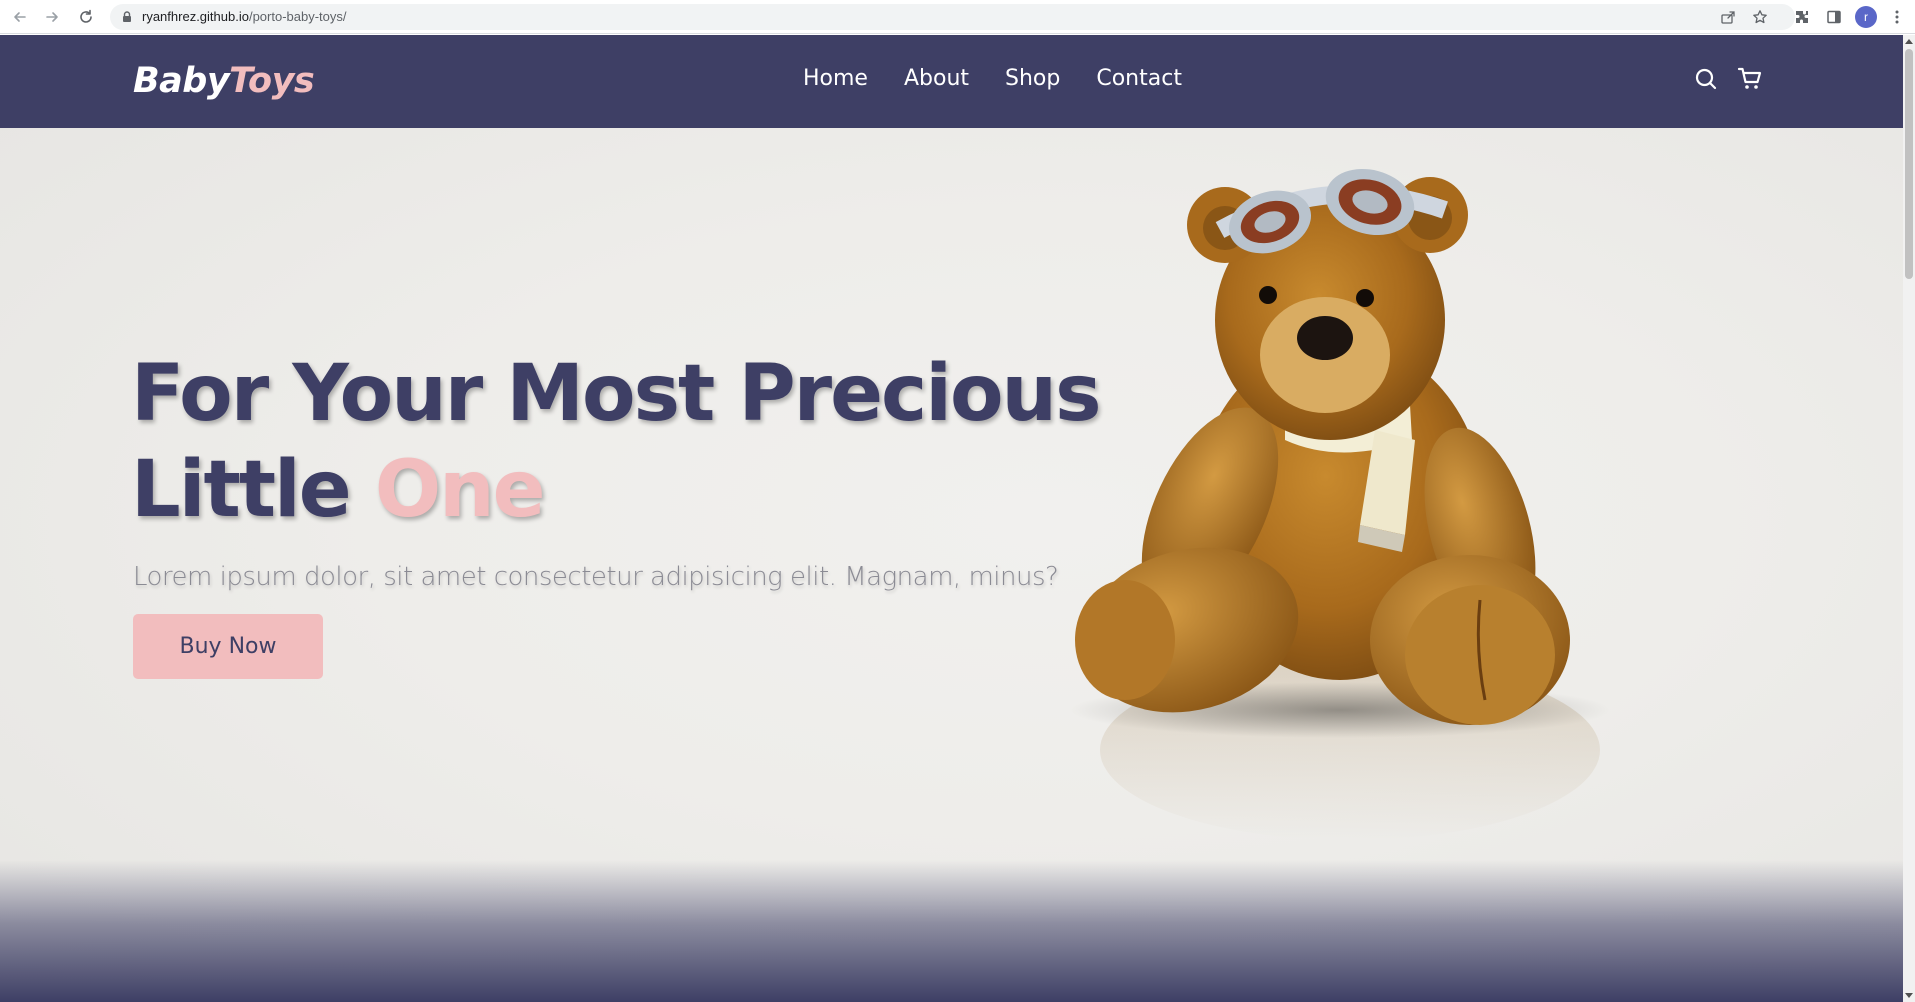  I want to click on nav-contact: Contact, so click(1139, 79).